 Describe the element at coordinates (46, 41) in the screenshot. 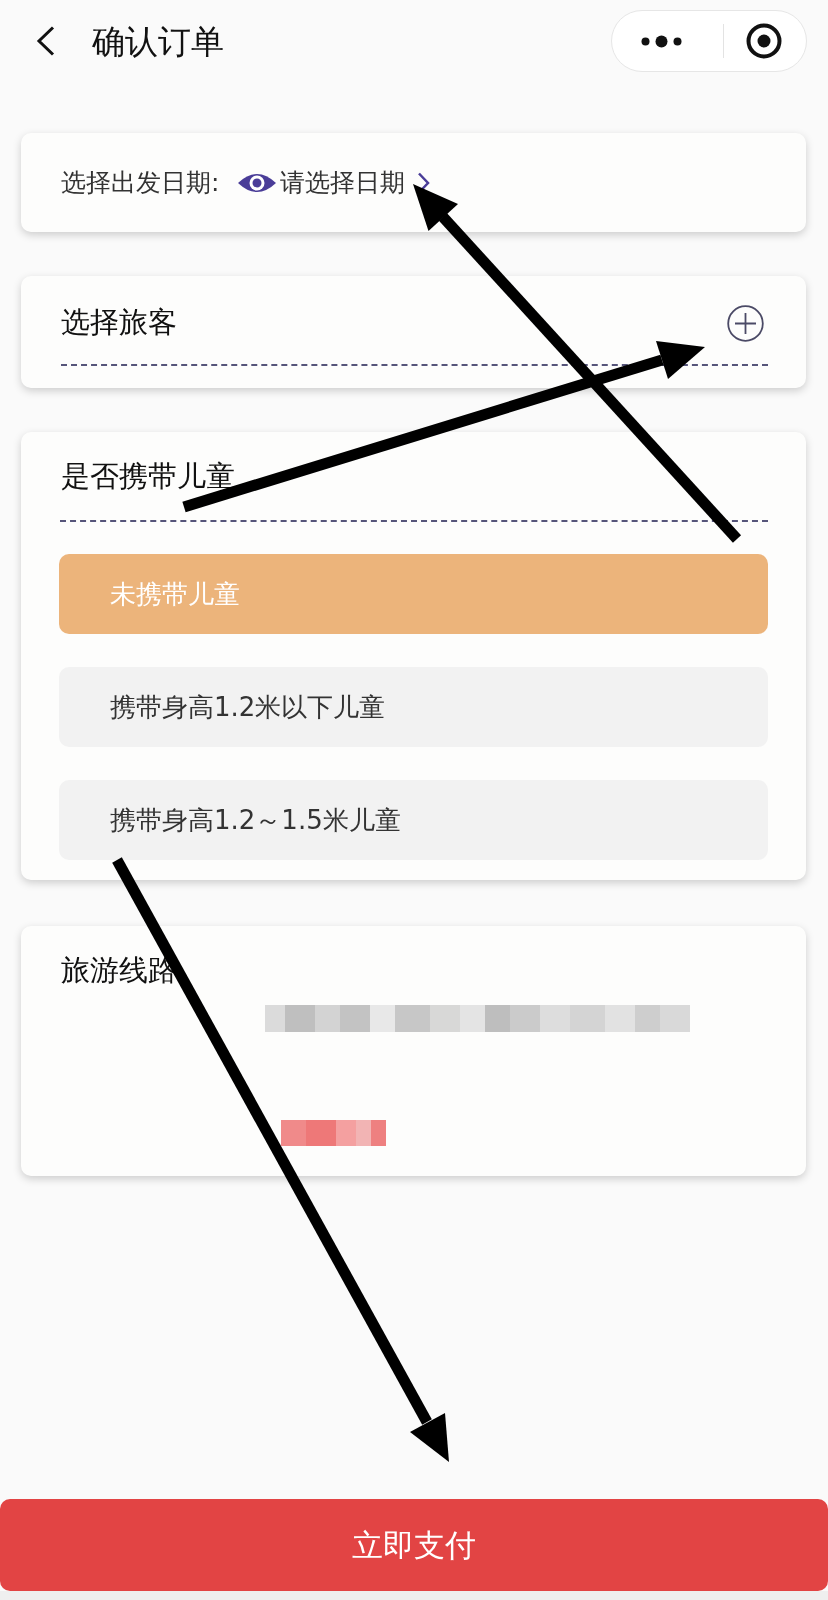

I see `back-icon` at that location.